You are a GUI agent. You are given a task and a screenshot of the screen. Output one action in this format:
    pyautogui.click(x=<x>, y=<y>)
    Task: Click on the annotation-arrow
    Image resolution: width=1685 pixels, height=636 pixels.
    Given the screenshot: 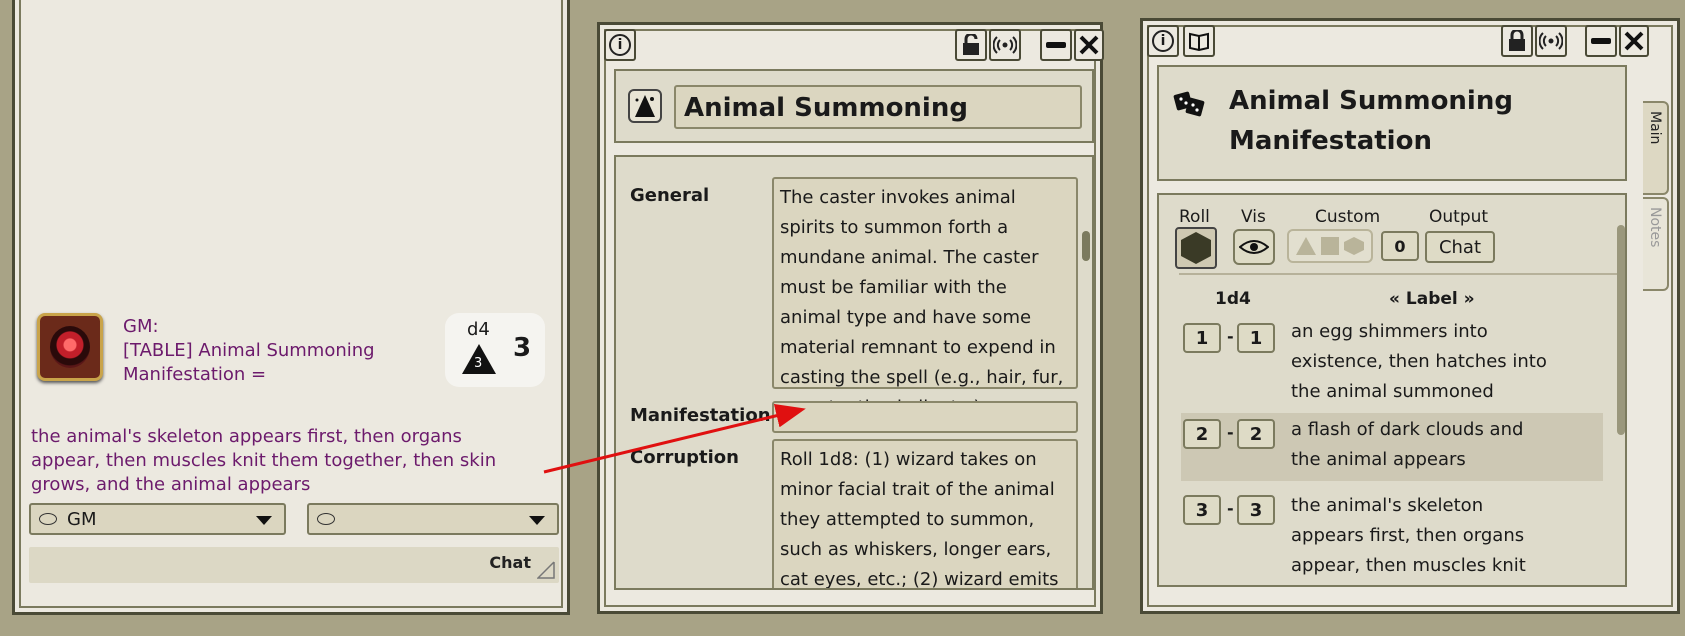 What is the action you would take?
    pyautogui.click(x=674, y=438)
    